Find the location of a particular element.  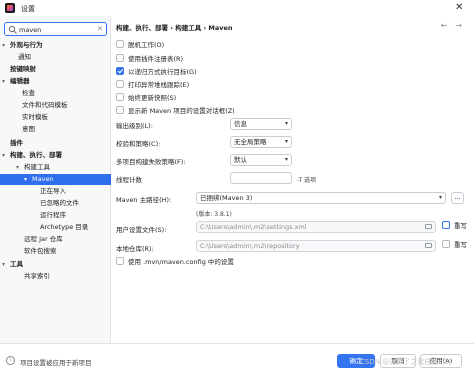

window-title: 设置 is located at coordinates (28, 9).